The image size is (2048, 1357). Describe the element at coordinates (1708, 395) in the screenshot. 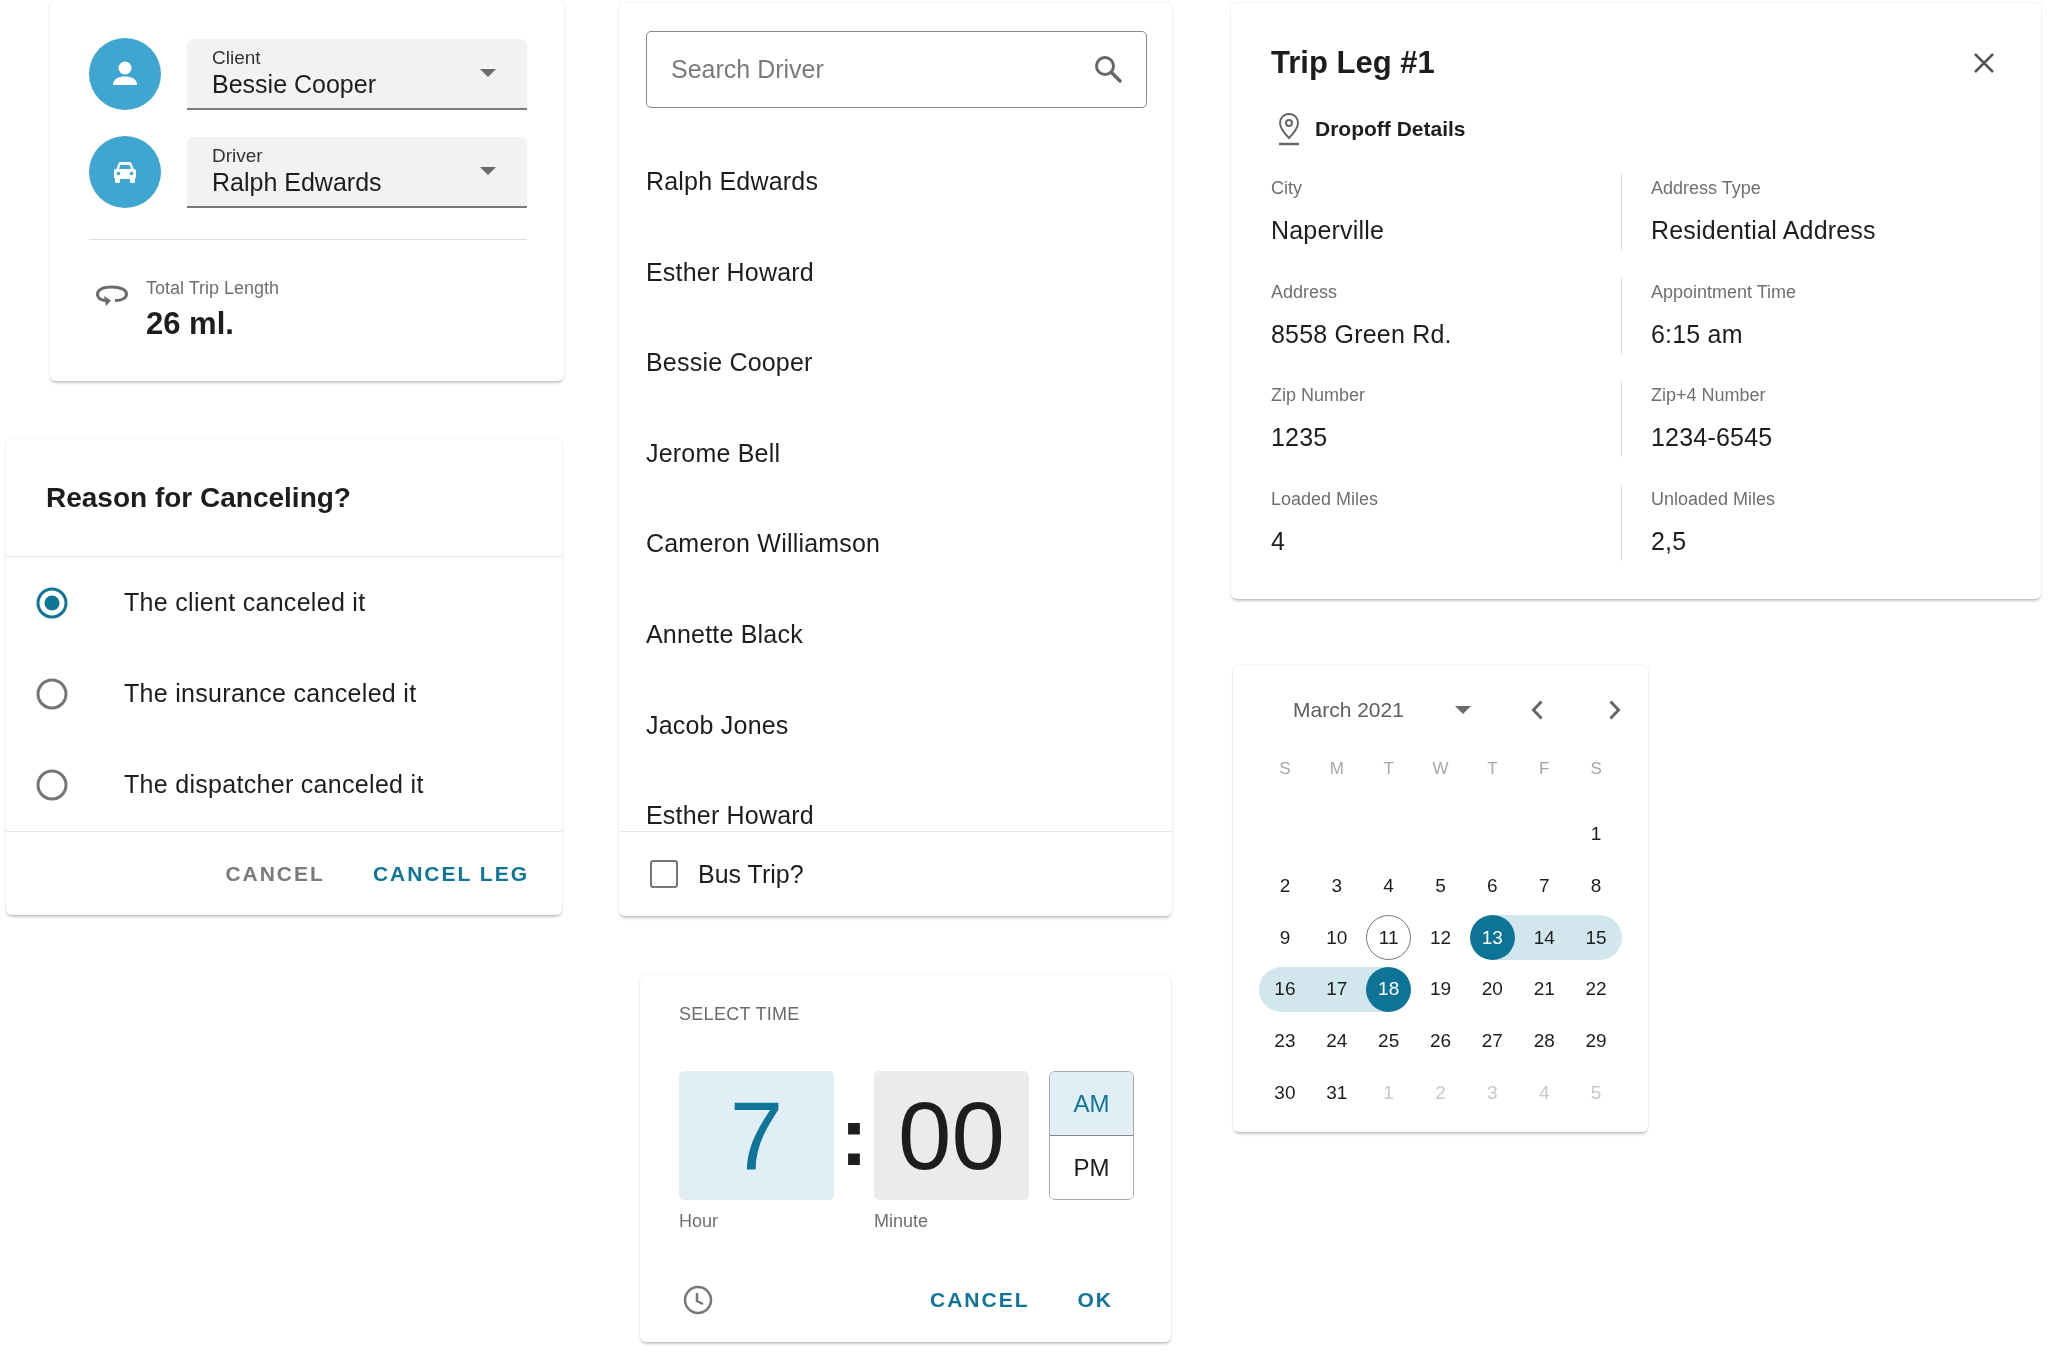

I see `field-label: Zip+4 Number` at that location.